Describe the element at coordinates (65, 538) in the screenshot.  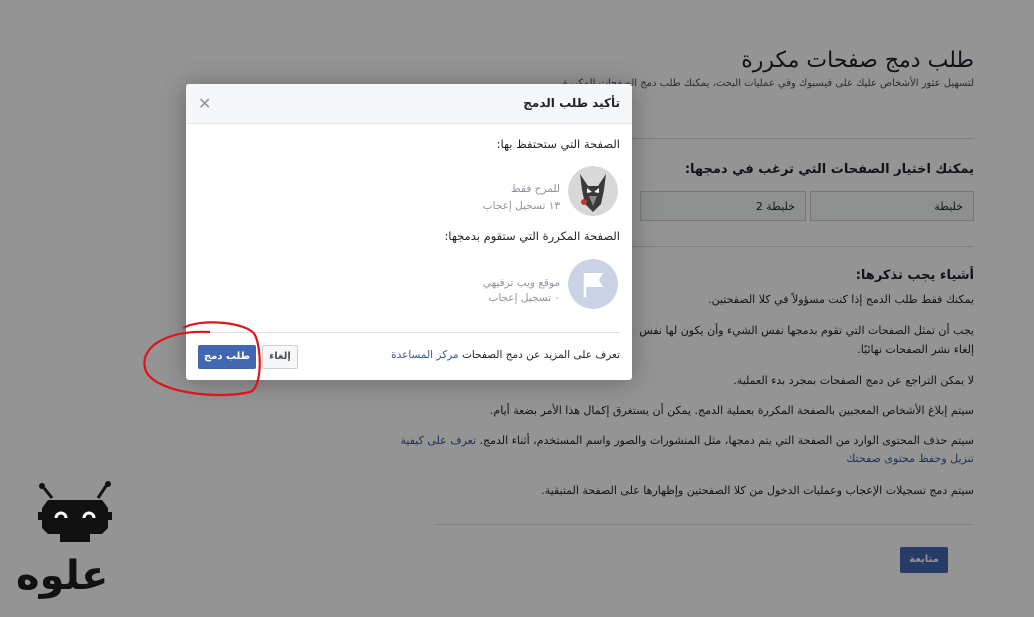
I see `watermark-logo: علوه` at that location.